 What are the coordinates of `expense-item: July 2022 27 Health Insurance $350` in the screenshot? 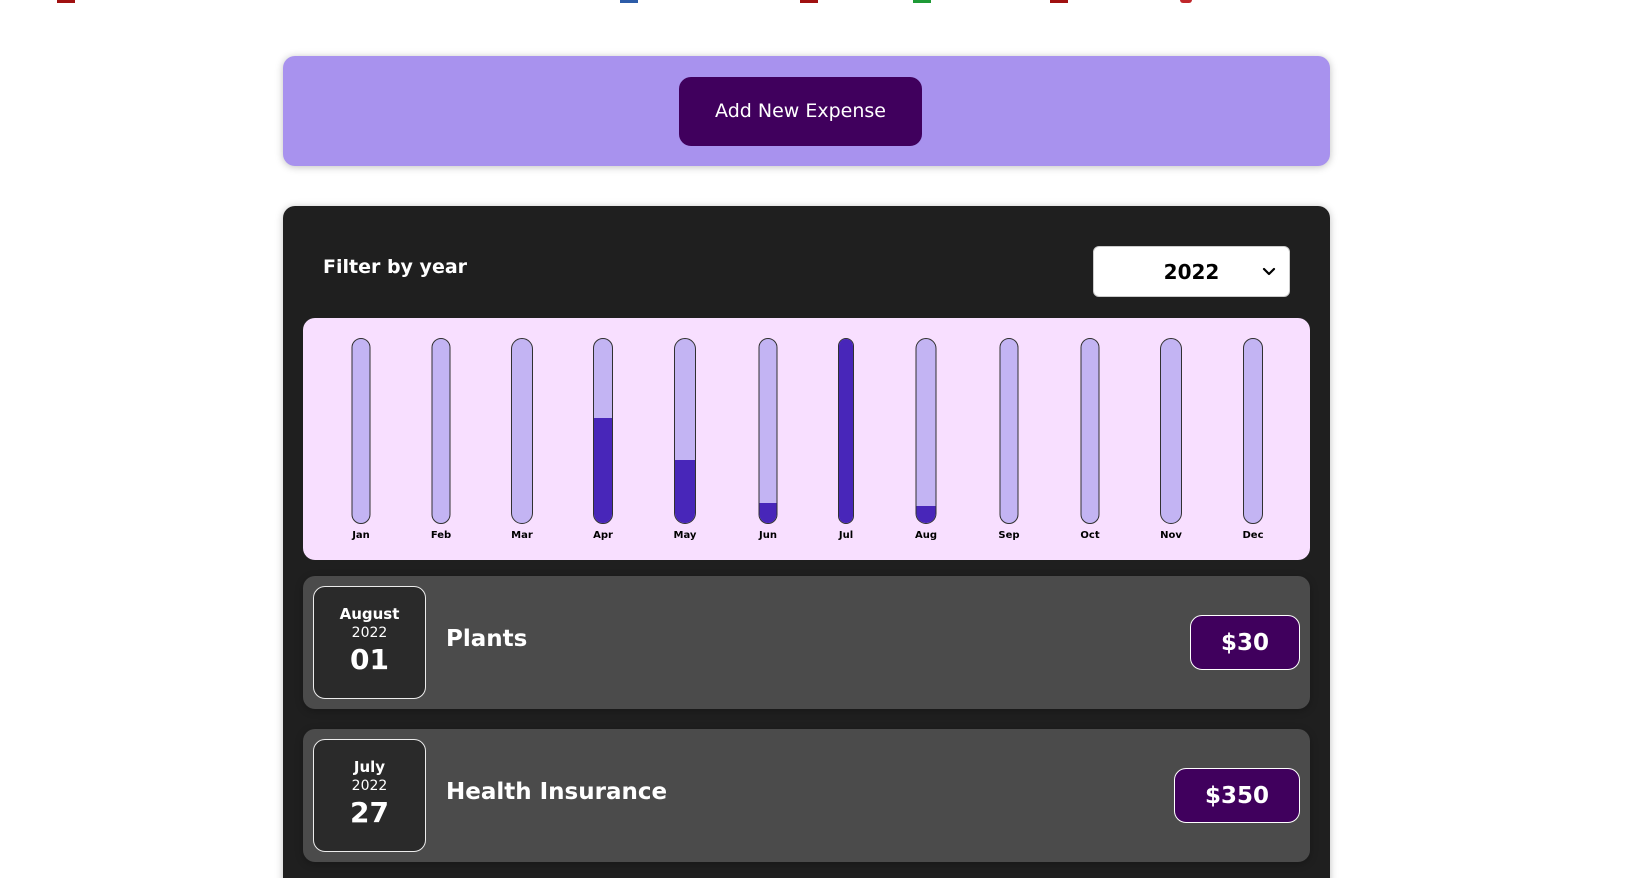 It's located at (806, 795).